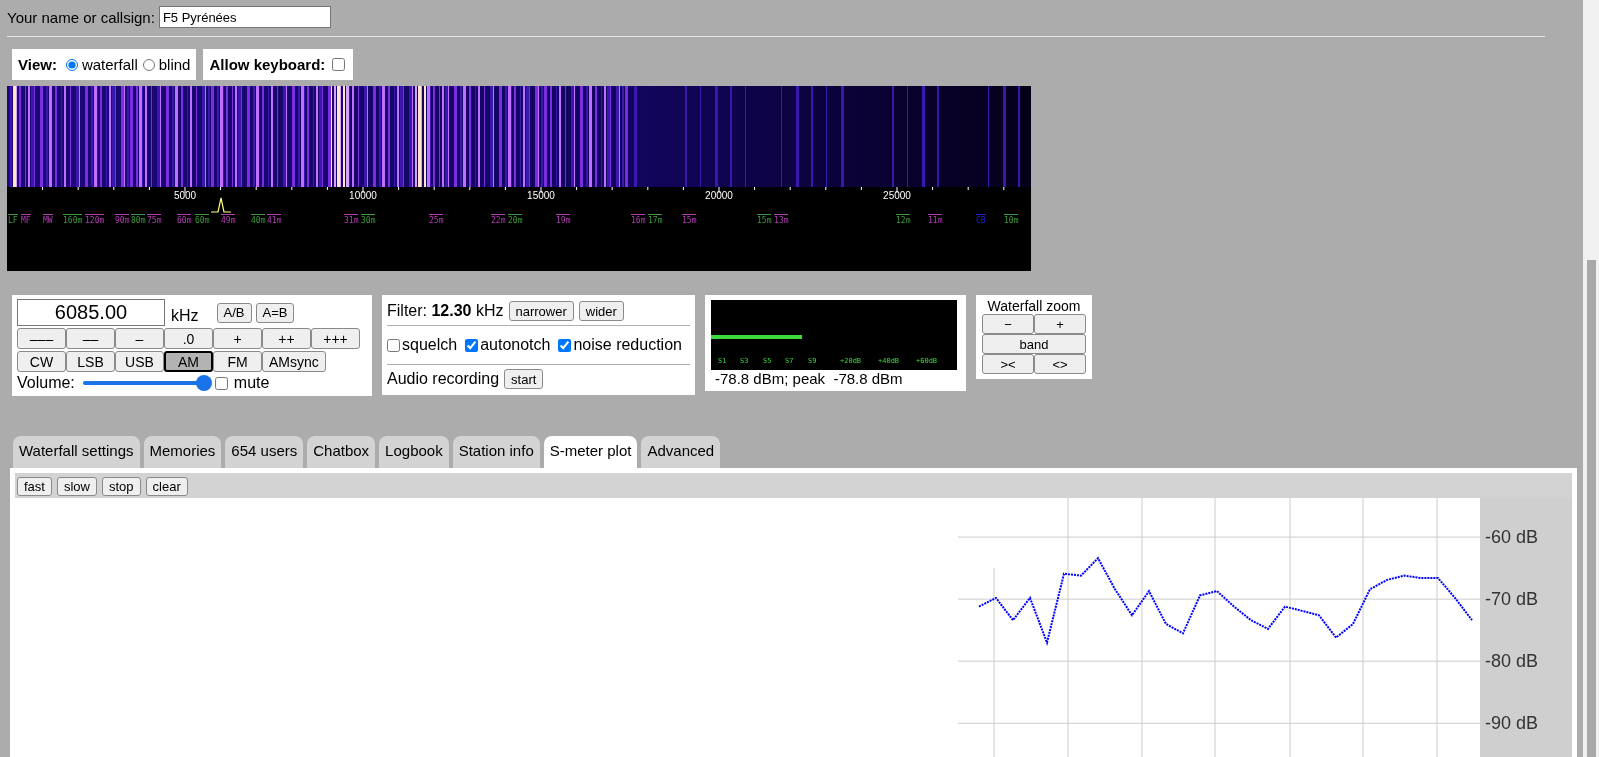  What do you see at coordinates (1512, 661) in the screenshot?
I see `y-axis-label: -80 dB` at bounding box center [1512, 661].